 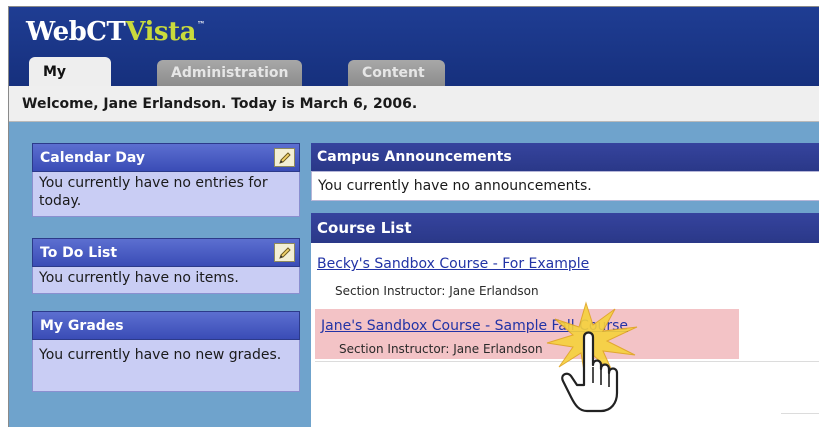 I want to click on hand-pointer-icon, so click(x=596, y=357).